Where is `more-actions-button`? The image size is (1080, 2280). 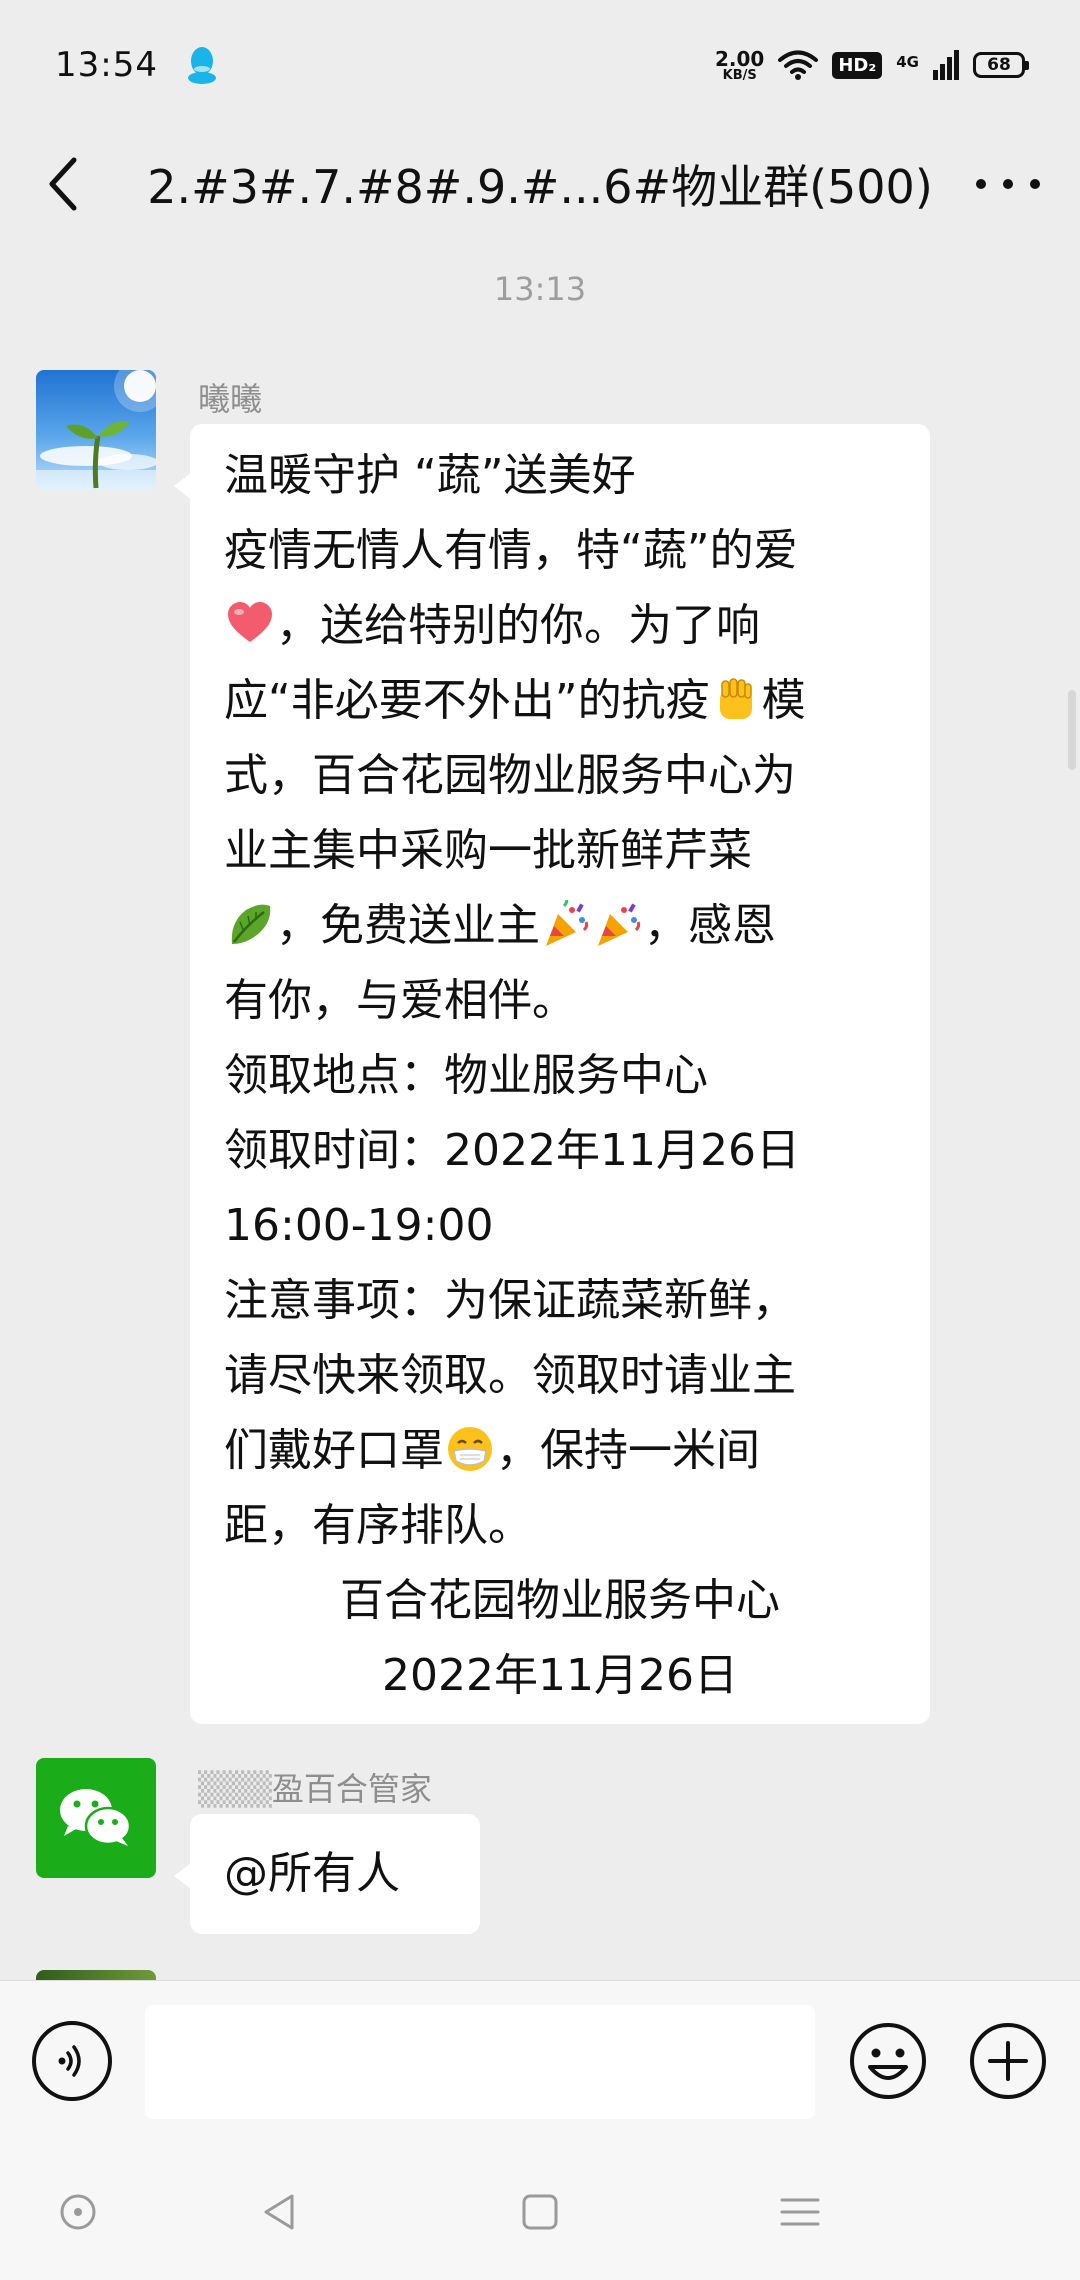
more-actions-button is located at coordinates (1008, 2061).